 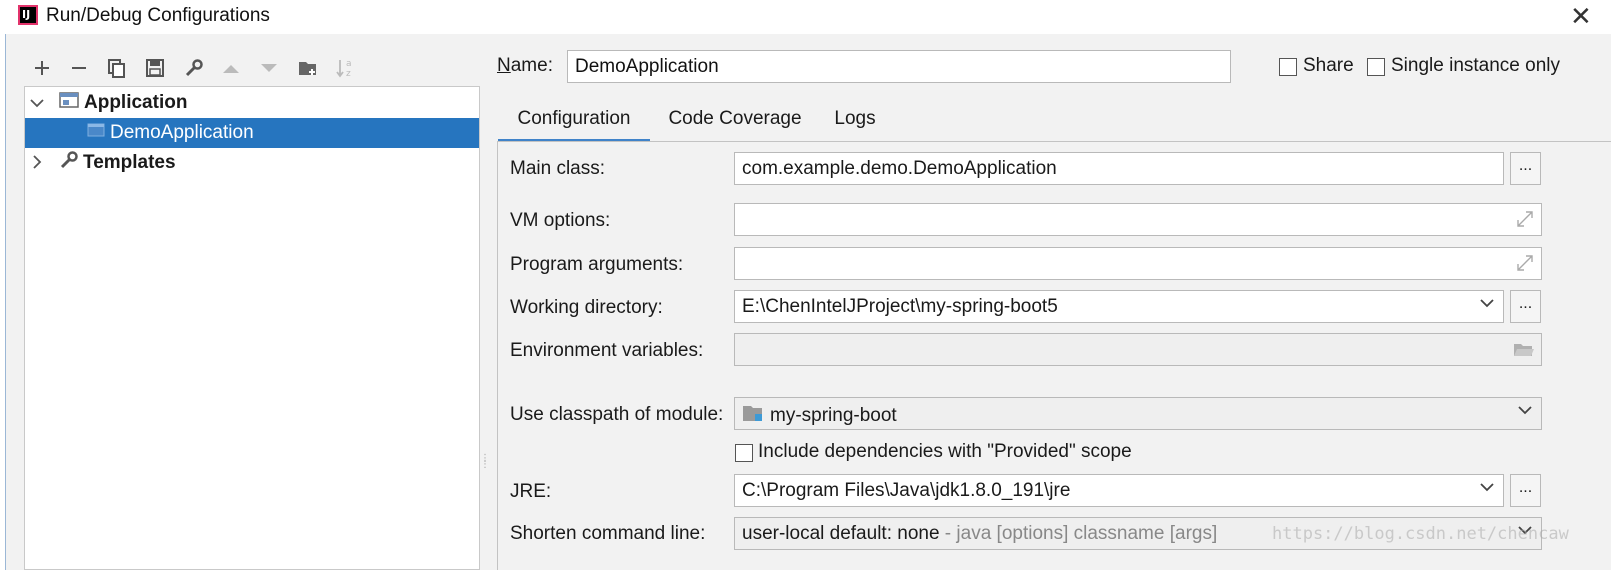 I want to click on save-icon, so click(x=155, y=68).